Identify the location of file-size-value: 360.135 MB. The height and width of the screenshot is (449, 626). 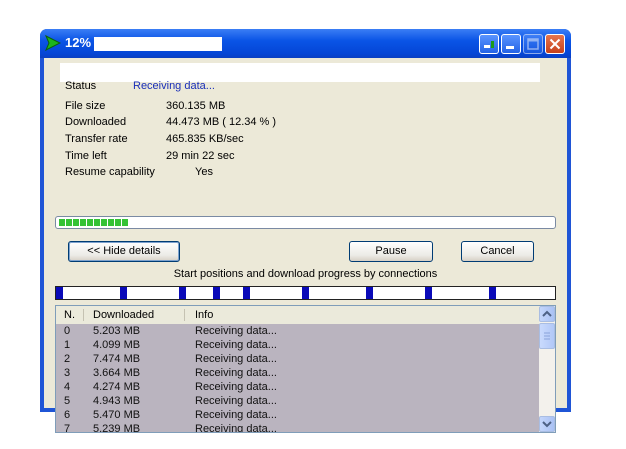
(196, 106).